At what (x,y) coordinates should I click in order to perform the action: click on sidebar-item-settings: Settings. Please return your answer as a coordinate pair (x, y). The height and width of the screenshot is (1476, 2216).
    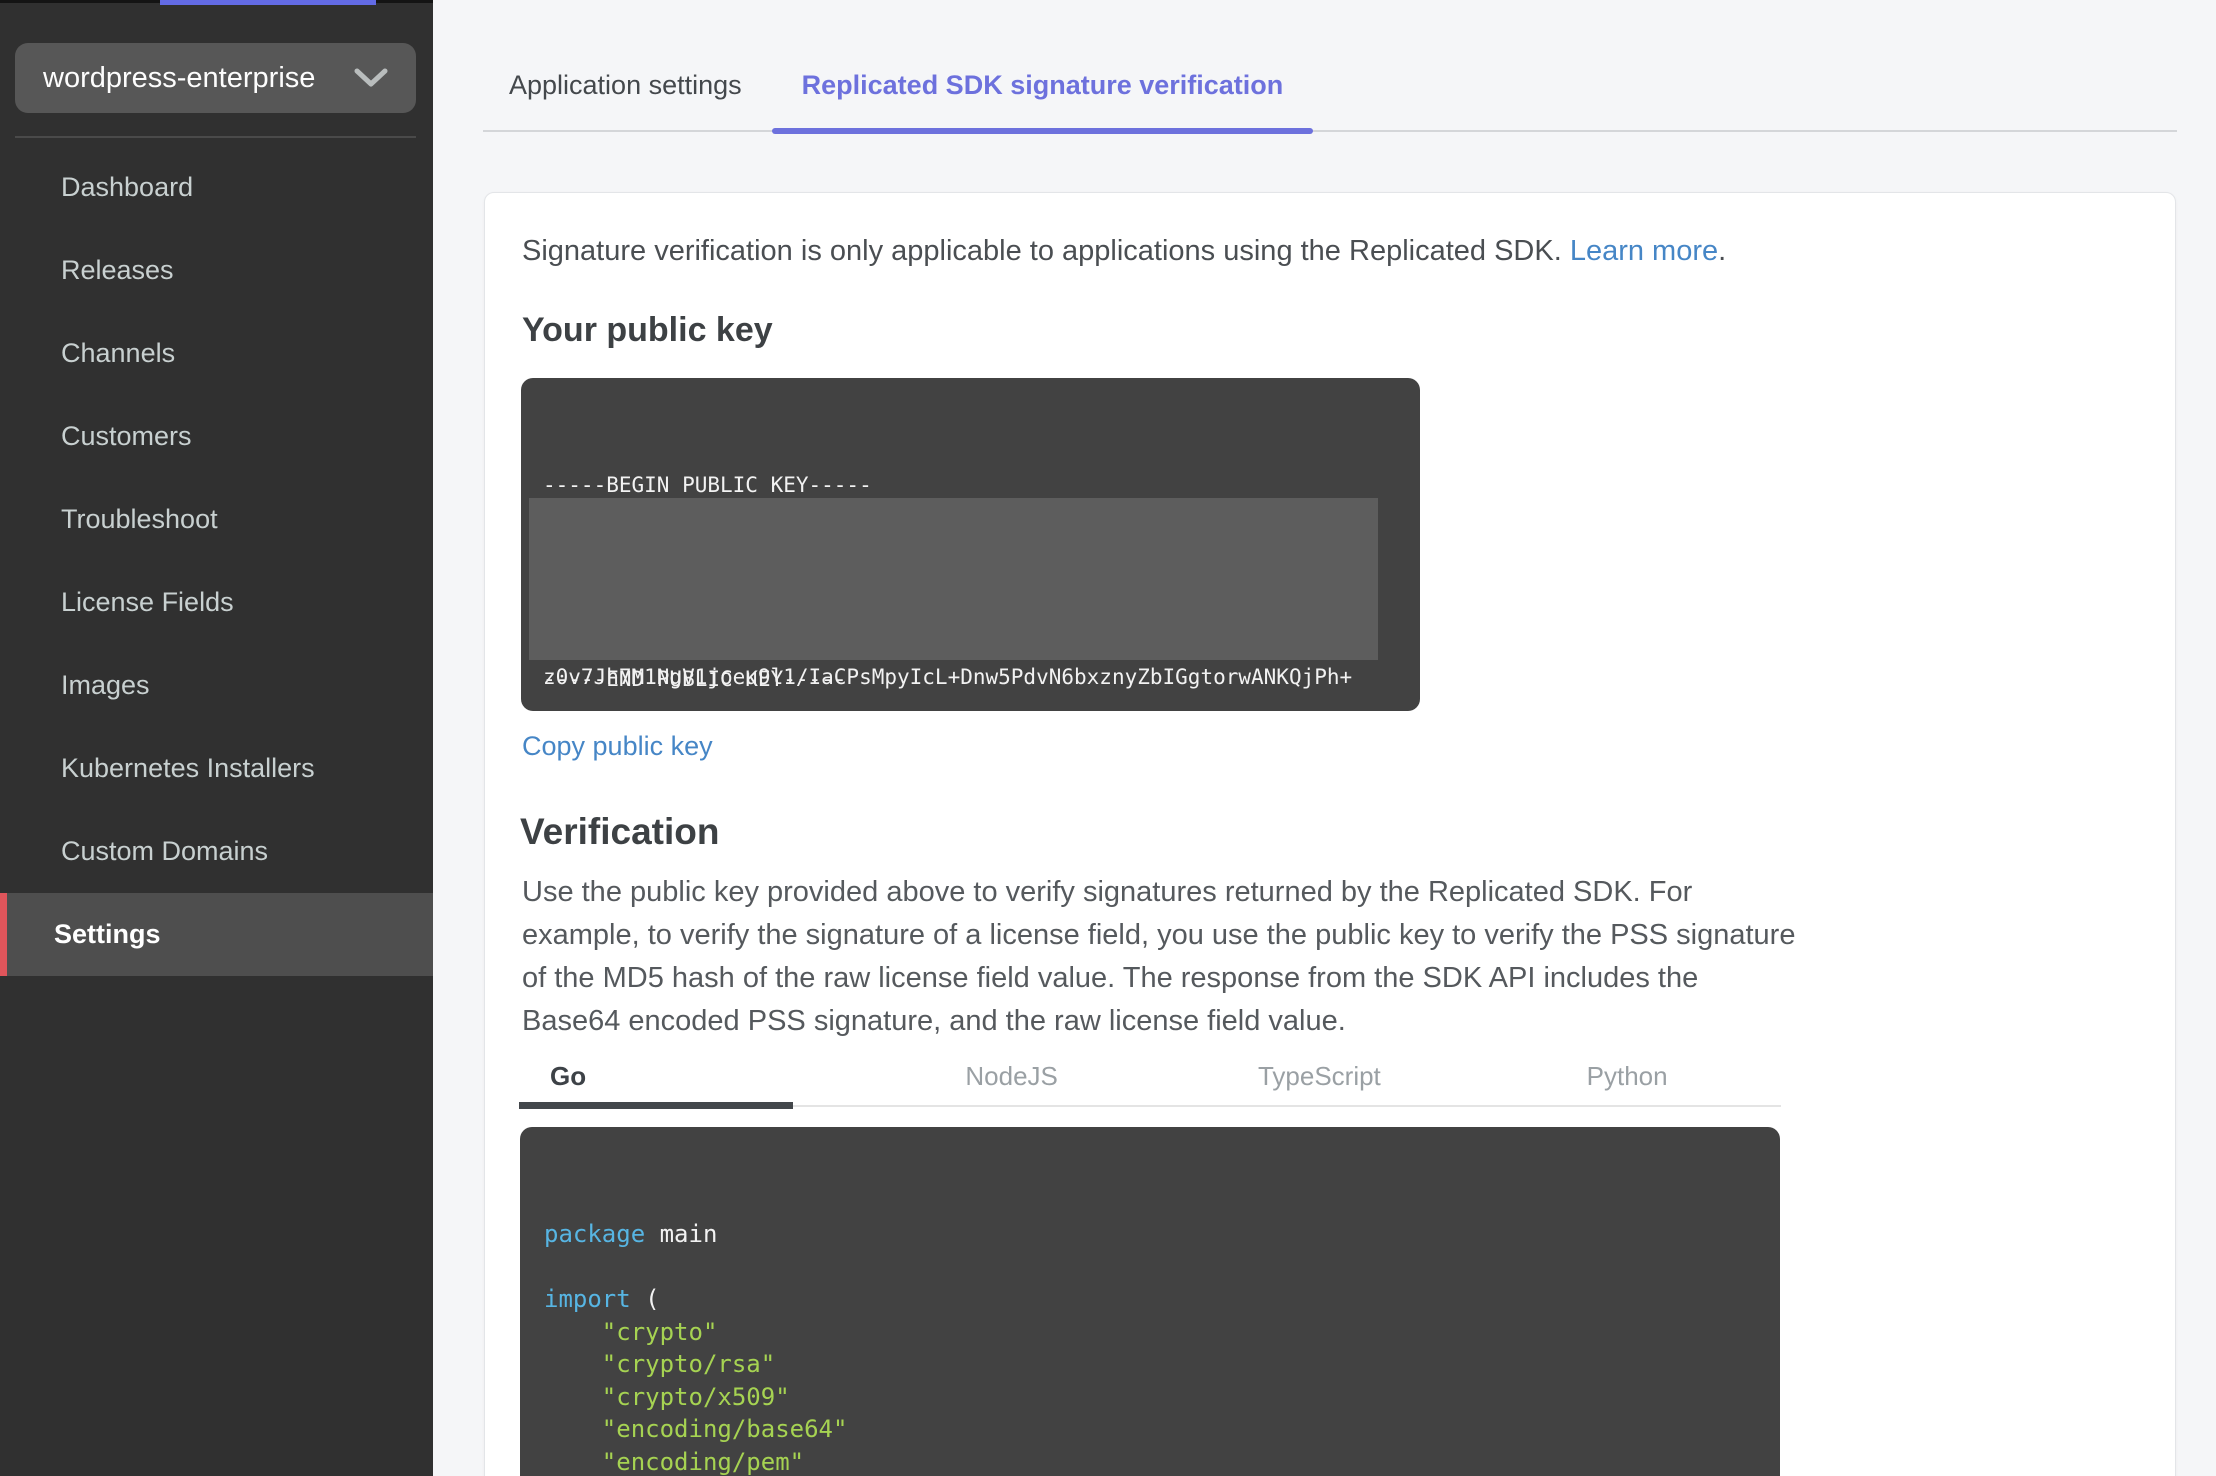
    Looking at the image, I should click on (216, 934).